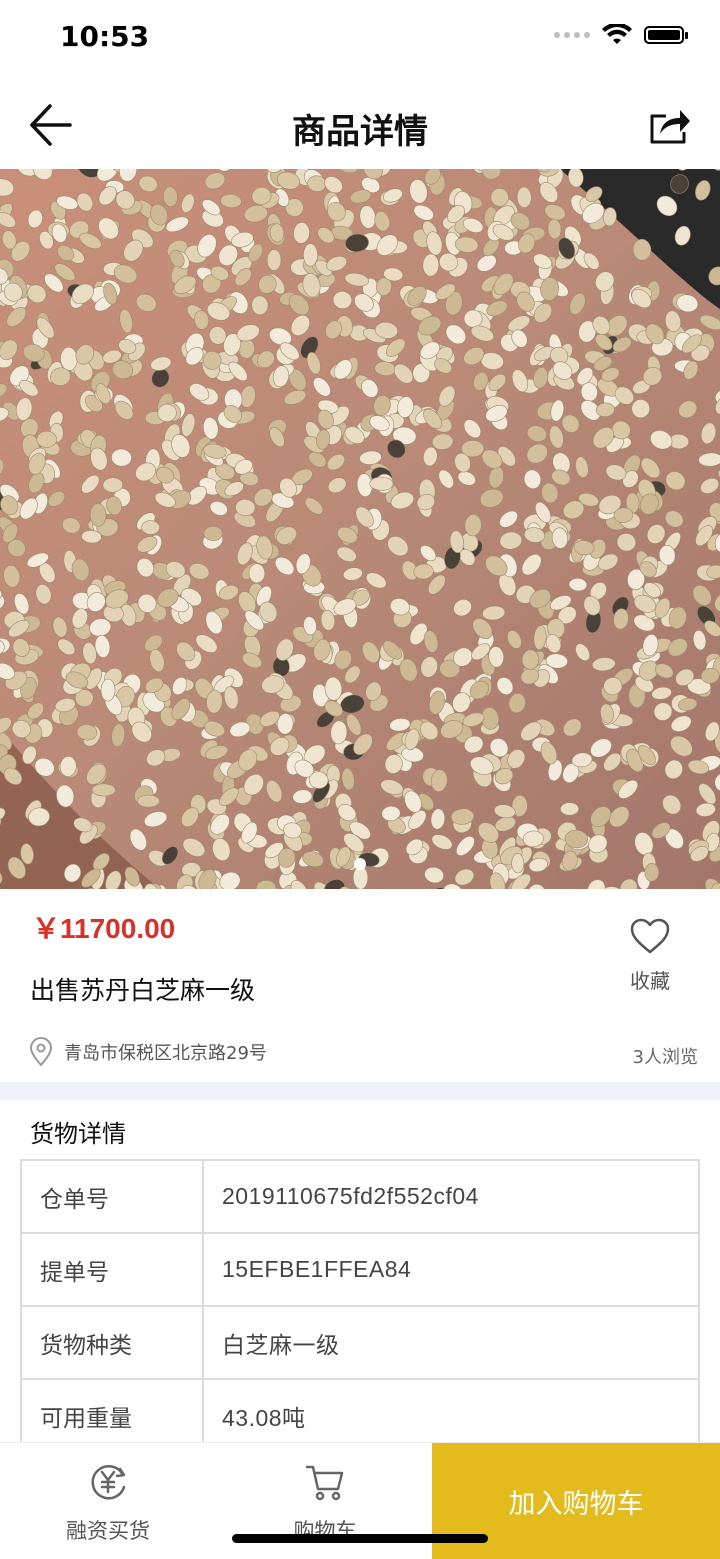  I want to click on row-label: 仓单号, so click(112, 1196).